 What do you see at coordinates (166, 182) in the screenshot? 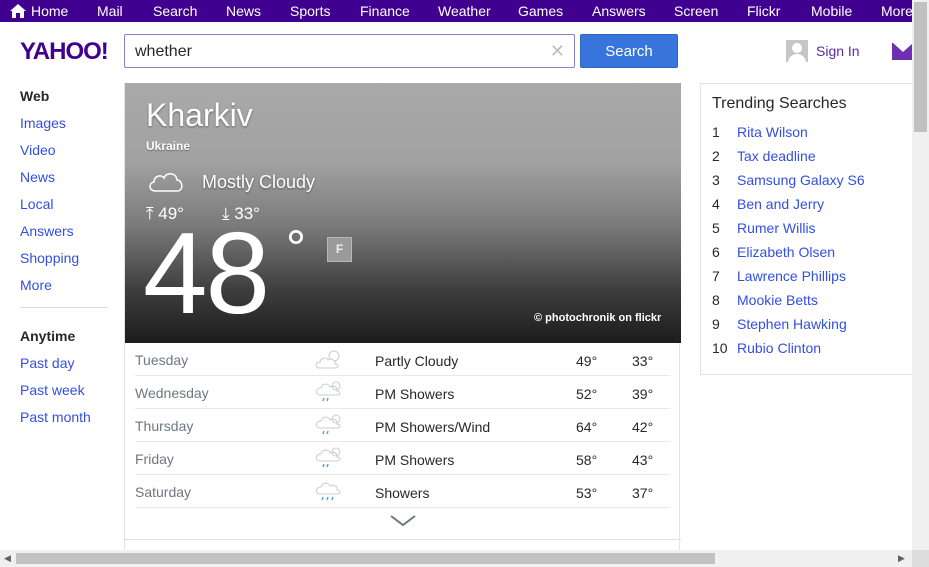
I see `cloud-icon` at bounding box center [166, 182].